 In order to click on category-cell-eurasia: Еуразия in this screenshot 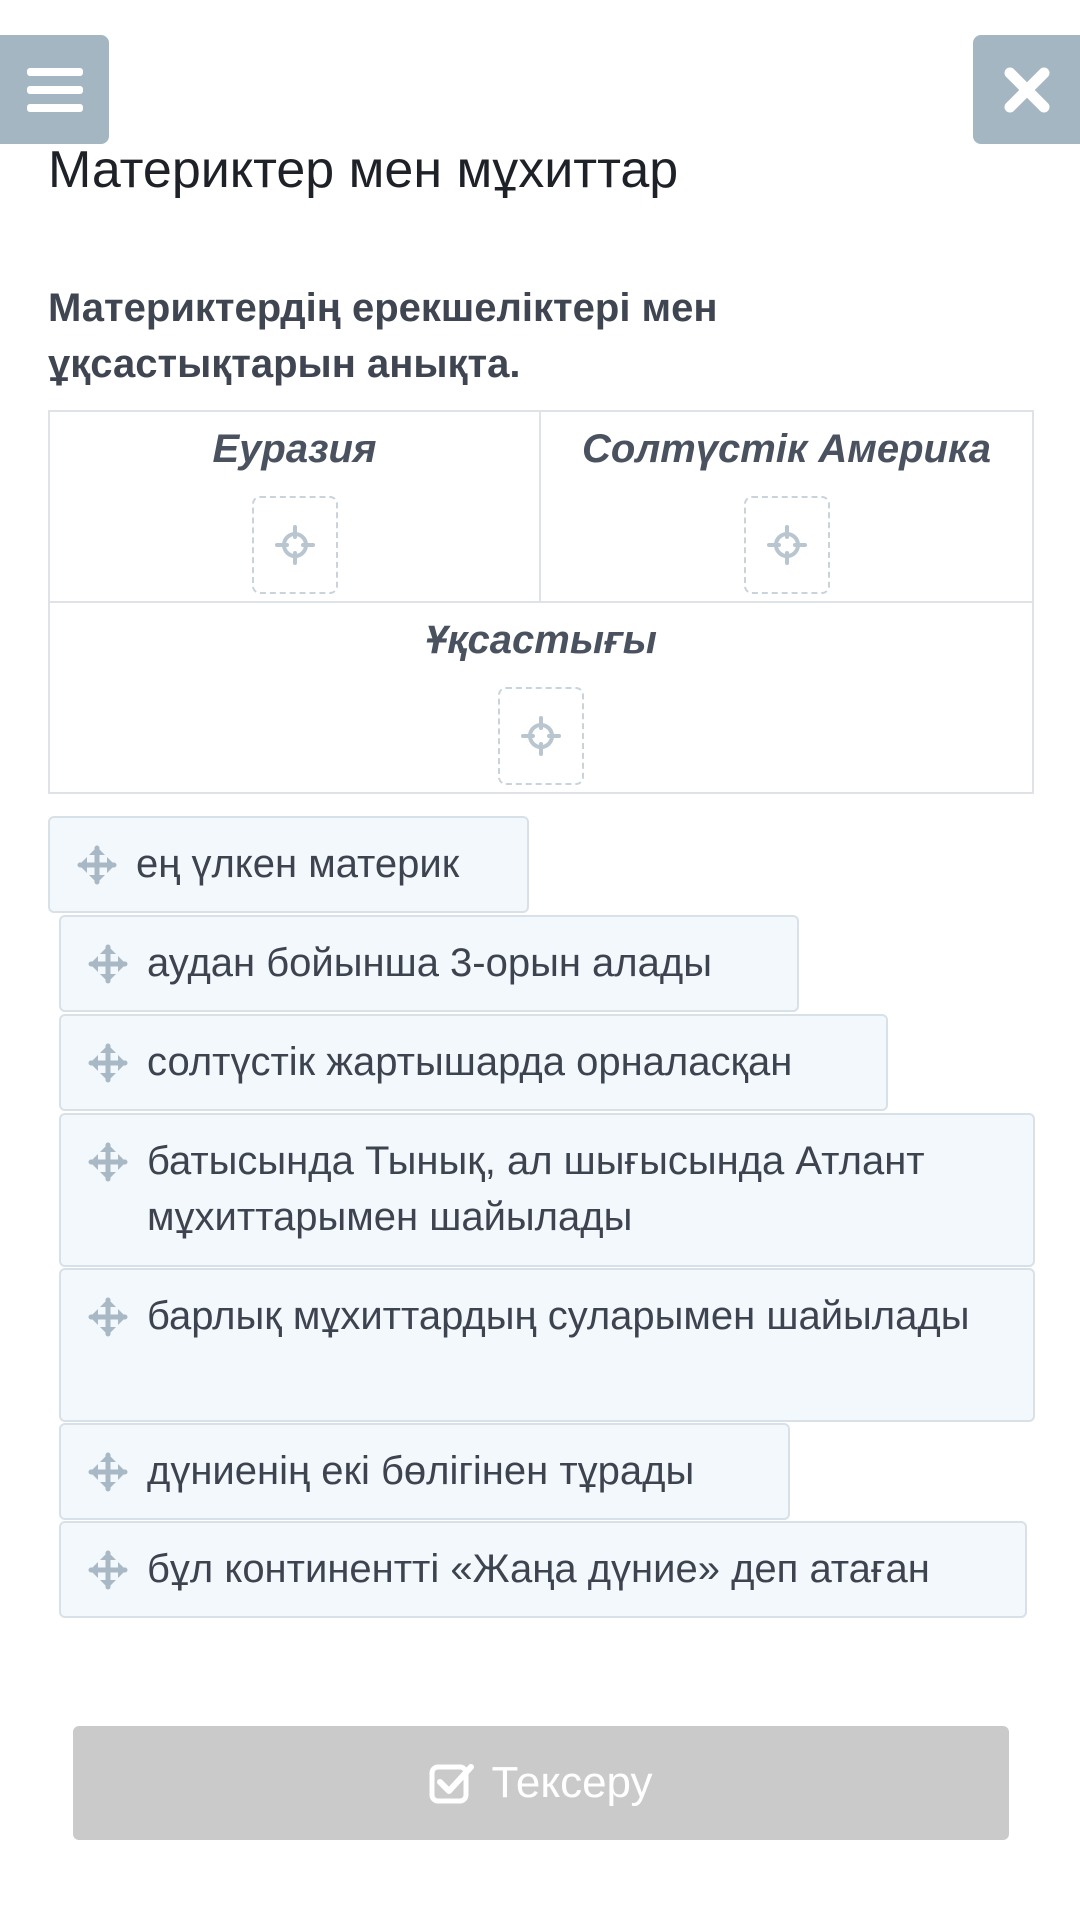, I will do `click(295, 507)`.